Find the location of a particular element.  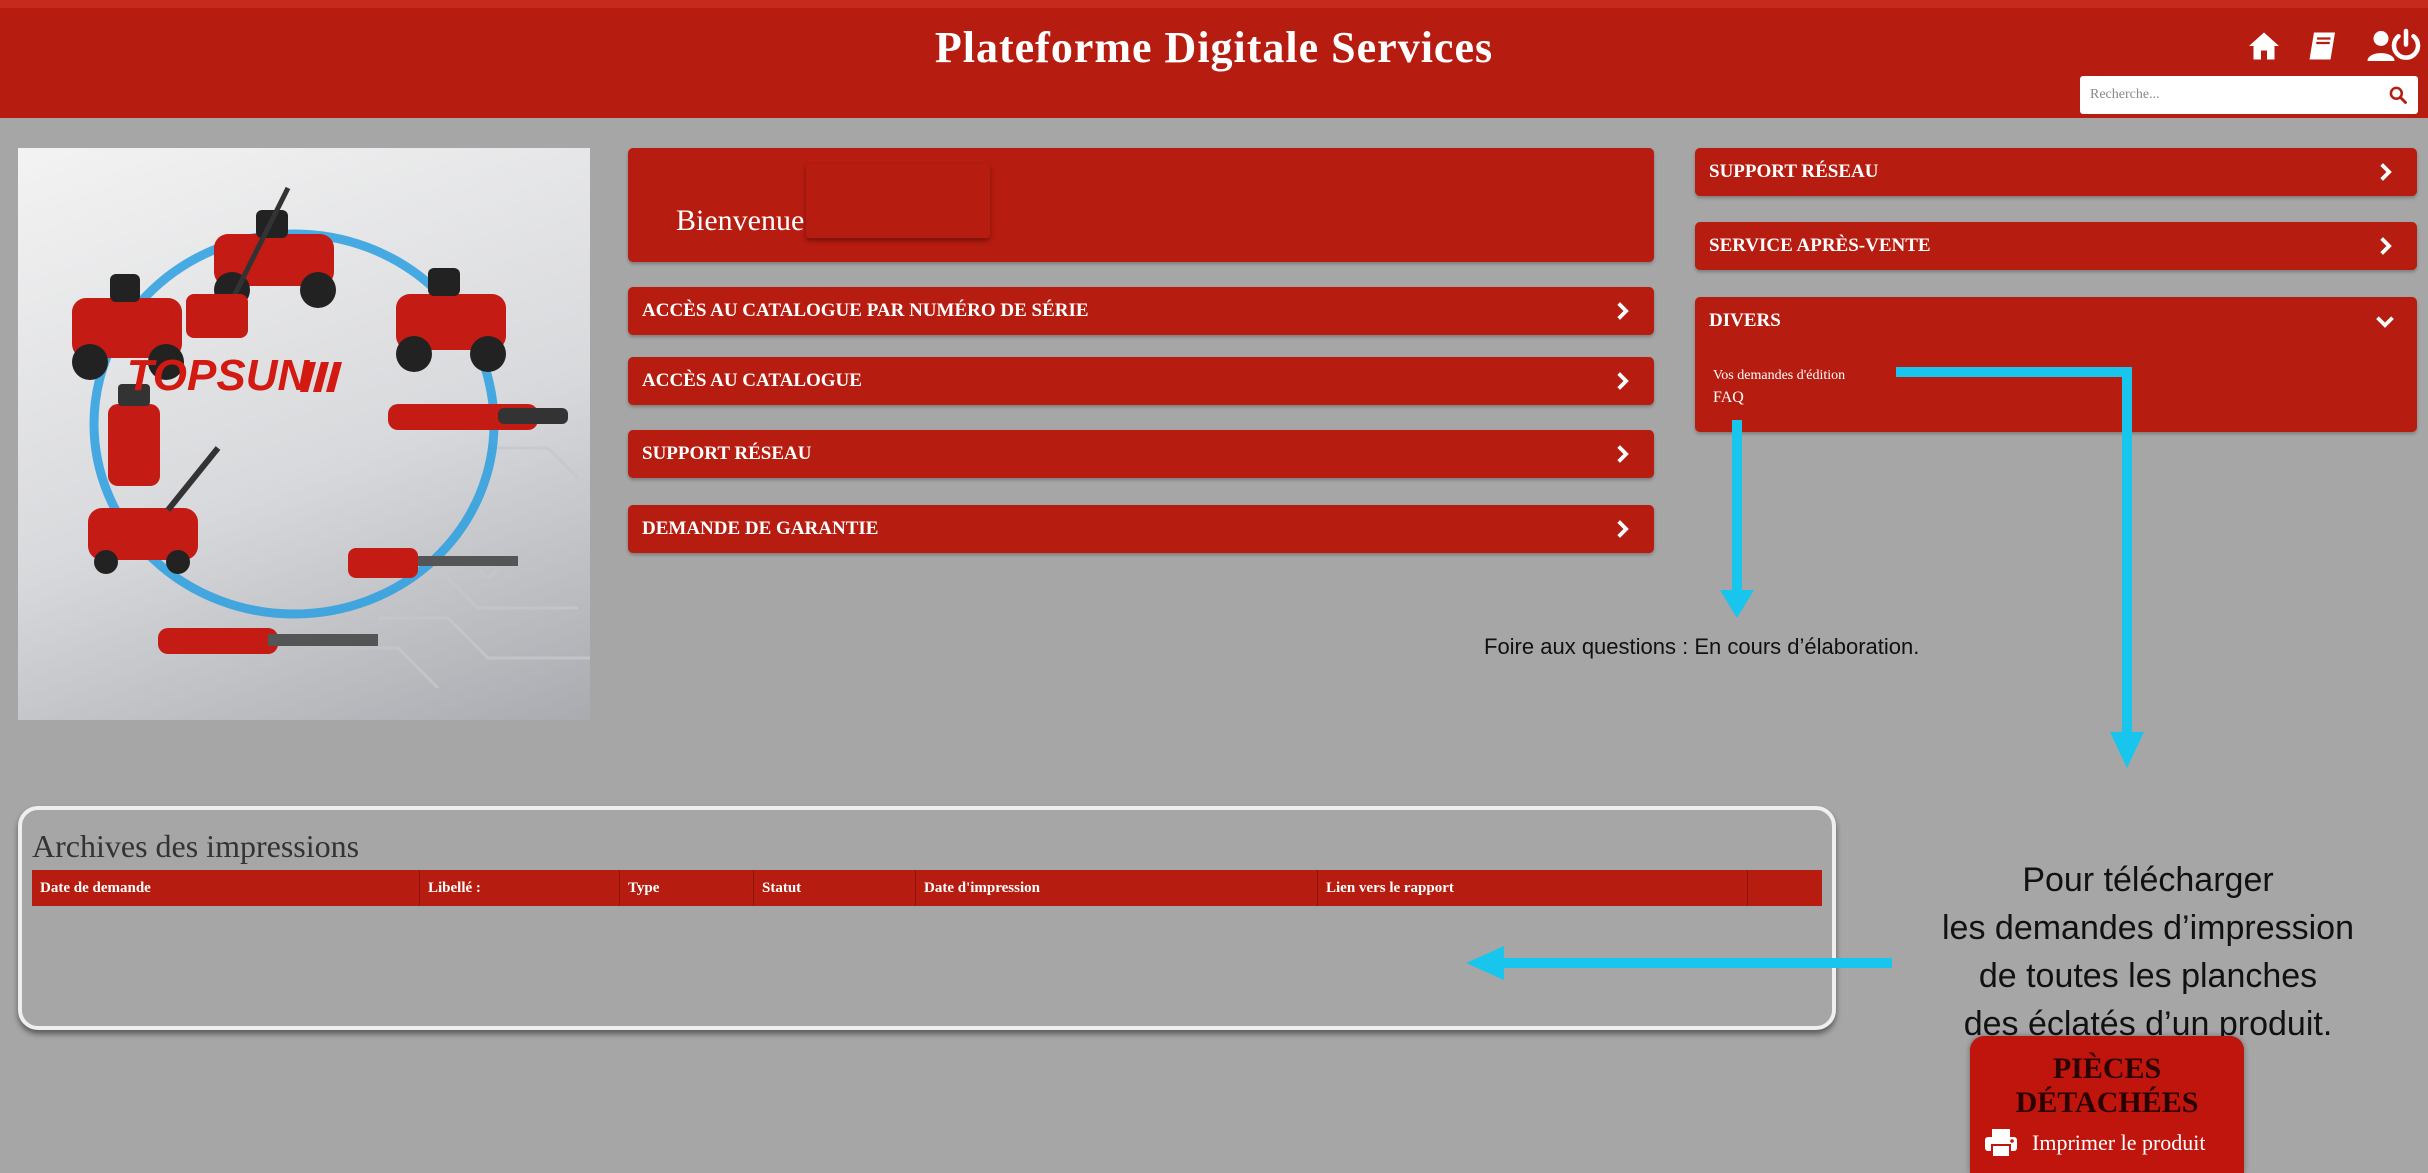

printer-icon is located at coordinates (2001, 1143).